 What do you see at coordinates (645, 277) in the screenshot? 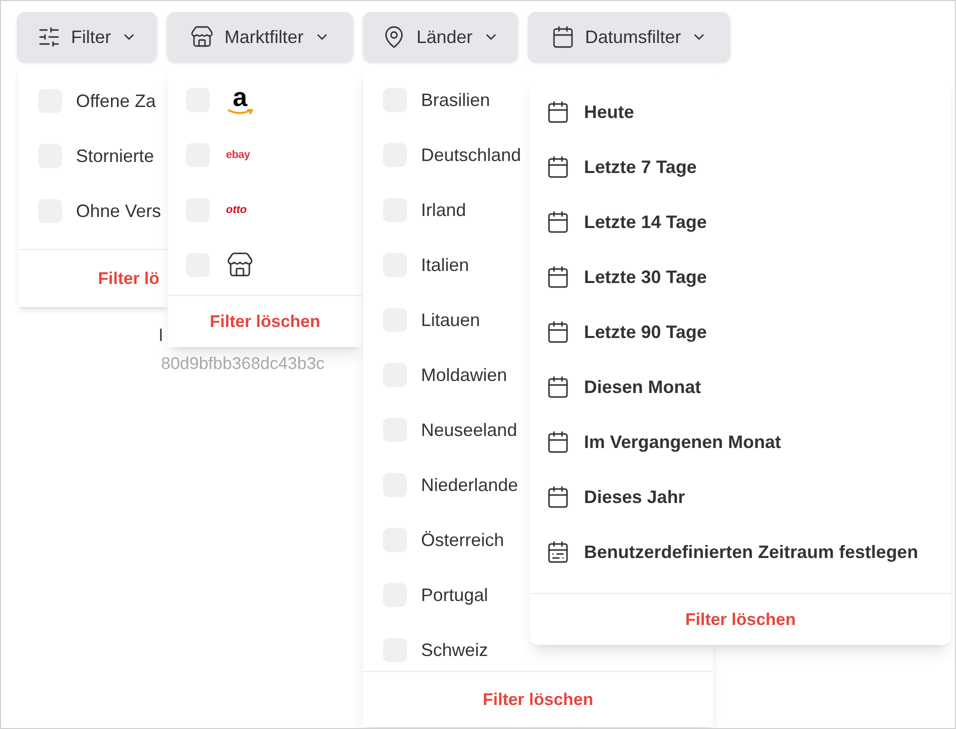
I see `date-range-option: Letzte 30 Tage` at bounding box center [645, 277].